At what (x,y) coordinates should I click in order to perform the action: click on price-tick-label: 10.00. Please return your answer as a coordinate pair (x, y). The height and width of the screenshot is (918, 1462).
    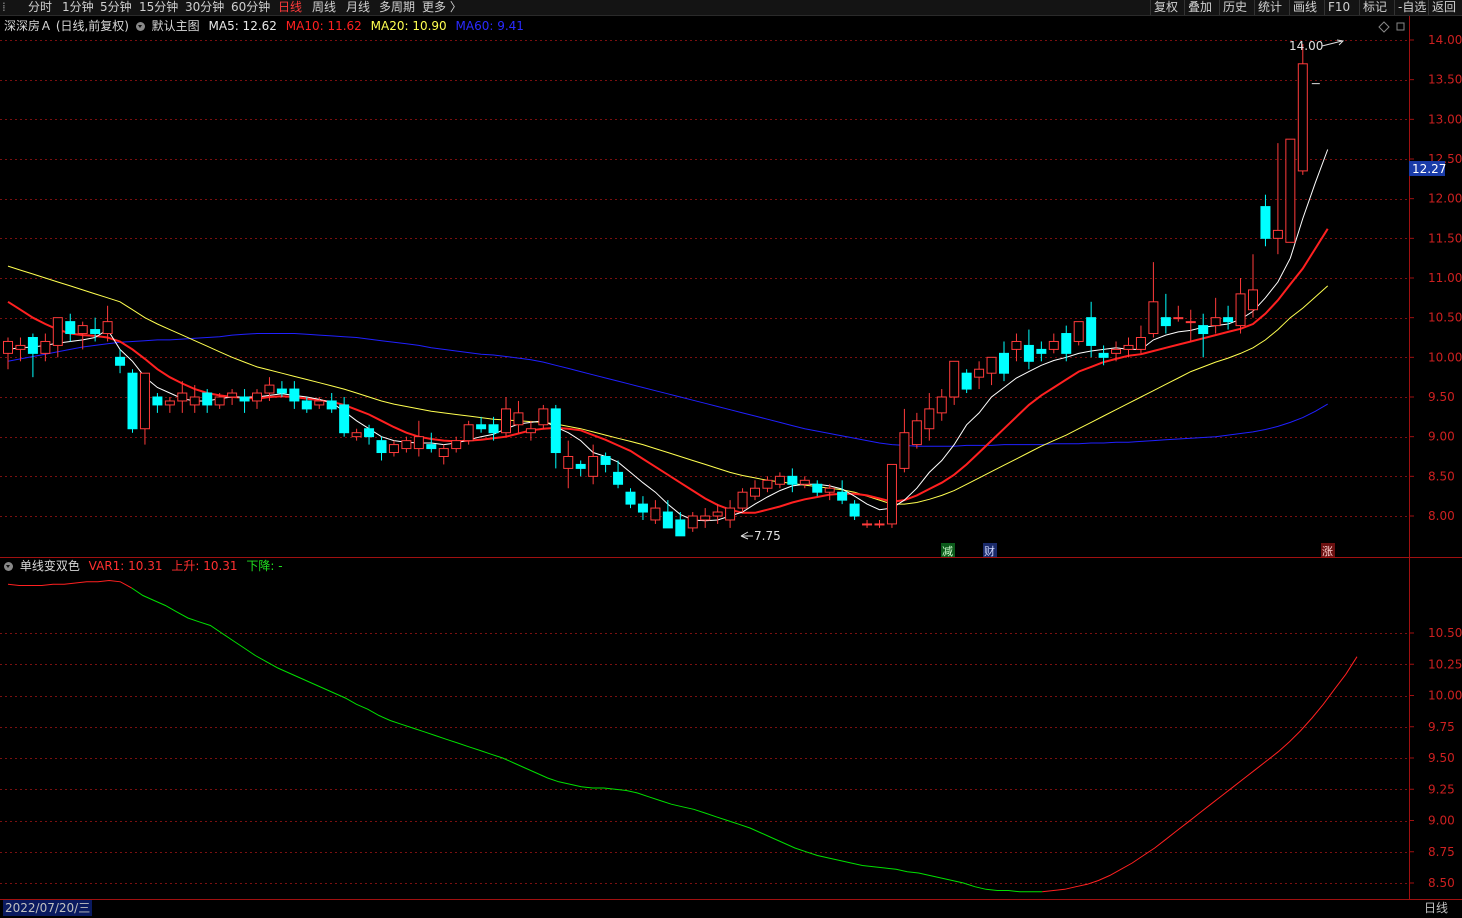
    Looking at the image, I should click on (1445, 357).